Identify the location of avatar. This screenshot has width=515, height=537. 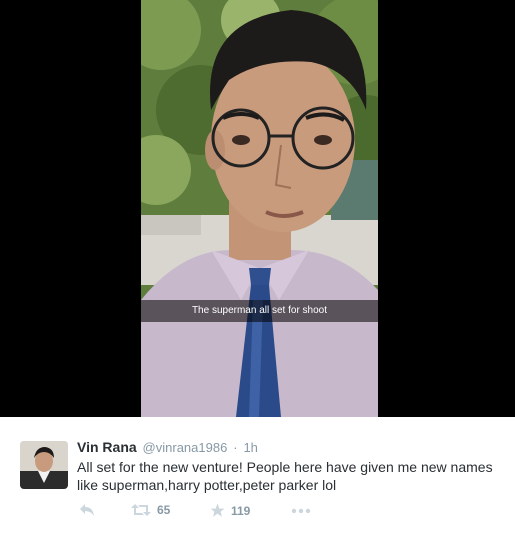
(44, 465).